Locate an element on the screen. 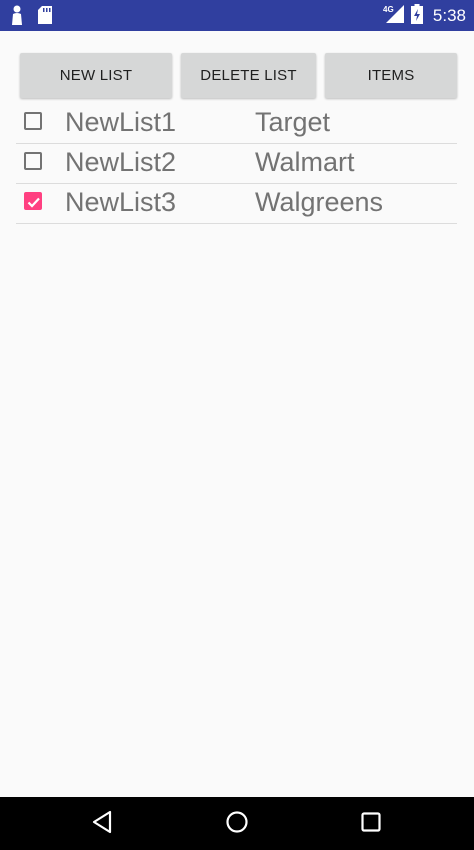 The height and width of the screenshot is (850, 474). checkmark-icon is located at coordinates (33, 202).